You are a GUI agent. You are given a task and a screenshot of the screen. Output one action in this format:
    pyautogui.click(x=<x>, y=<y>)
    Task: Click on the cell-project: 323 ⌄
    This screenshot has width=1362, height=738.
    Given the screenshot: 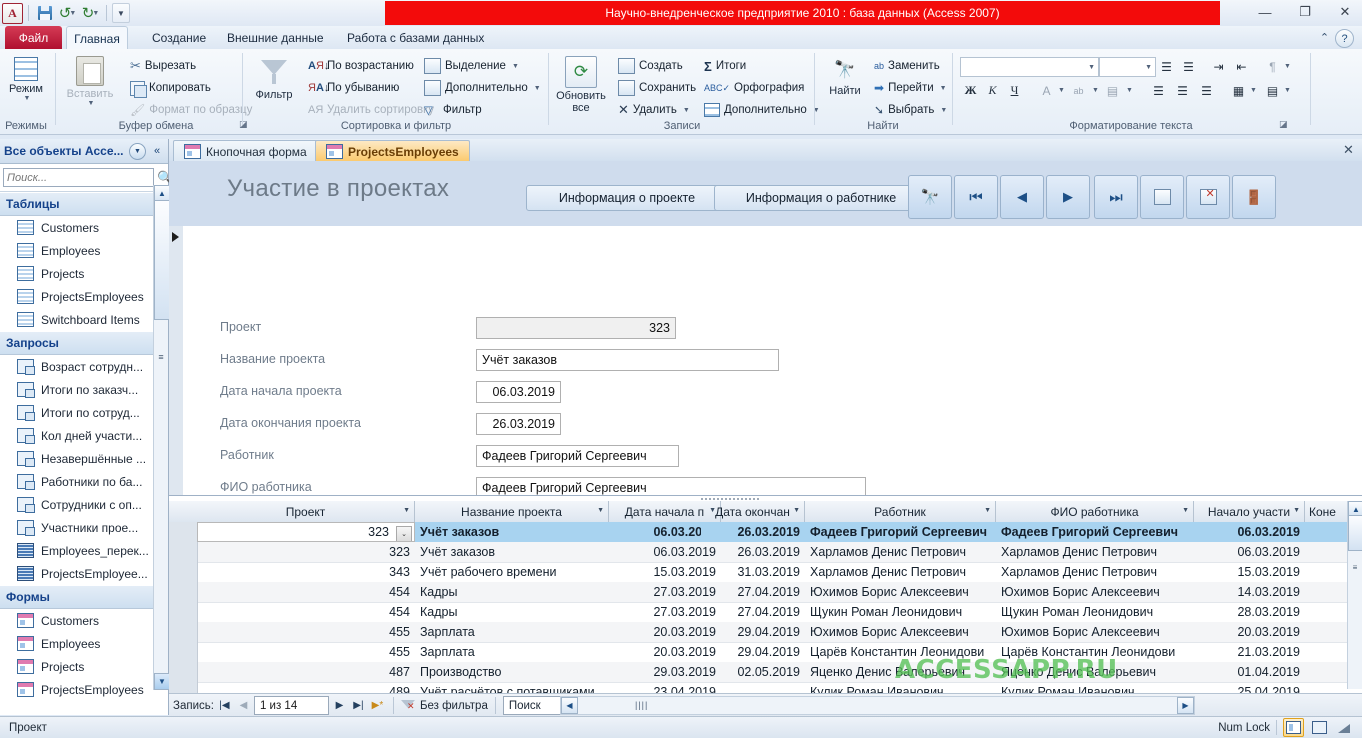 What is the action you would take?
    pyautogui.click(x=306, y=532)
    